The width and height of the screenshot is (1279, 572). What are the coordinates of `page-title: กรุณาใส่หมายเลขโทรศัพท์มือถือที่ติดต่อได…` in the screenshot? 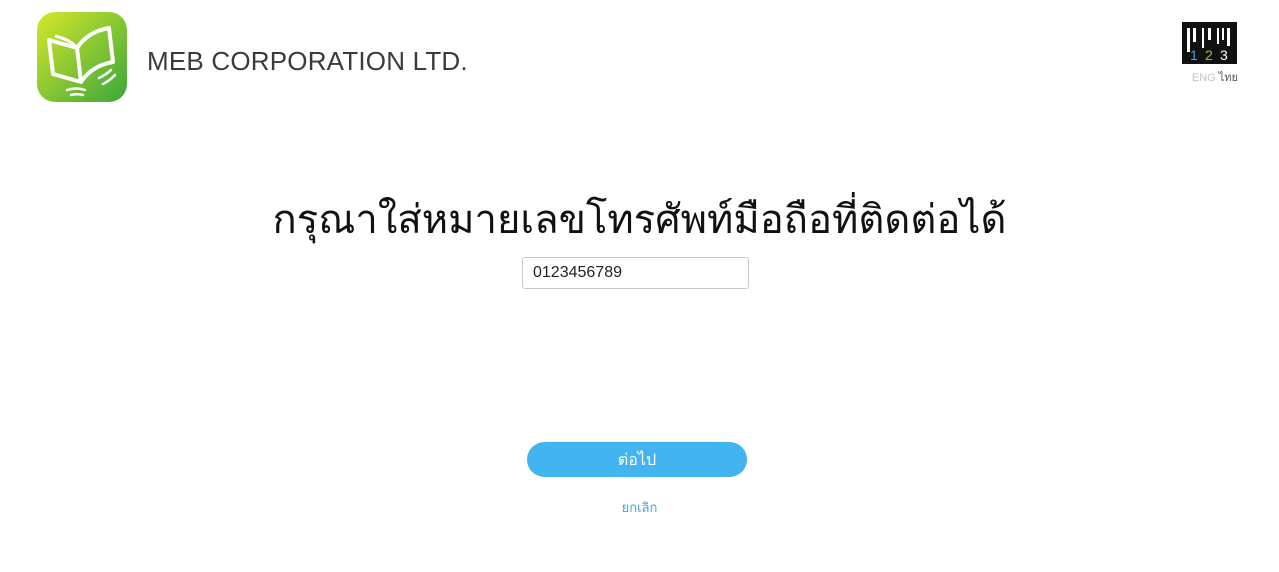 It's located at (639, 220).